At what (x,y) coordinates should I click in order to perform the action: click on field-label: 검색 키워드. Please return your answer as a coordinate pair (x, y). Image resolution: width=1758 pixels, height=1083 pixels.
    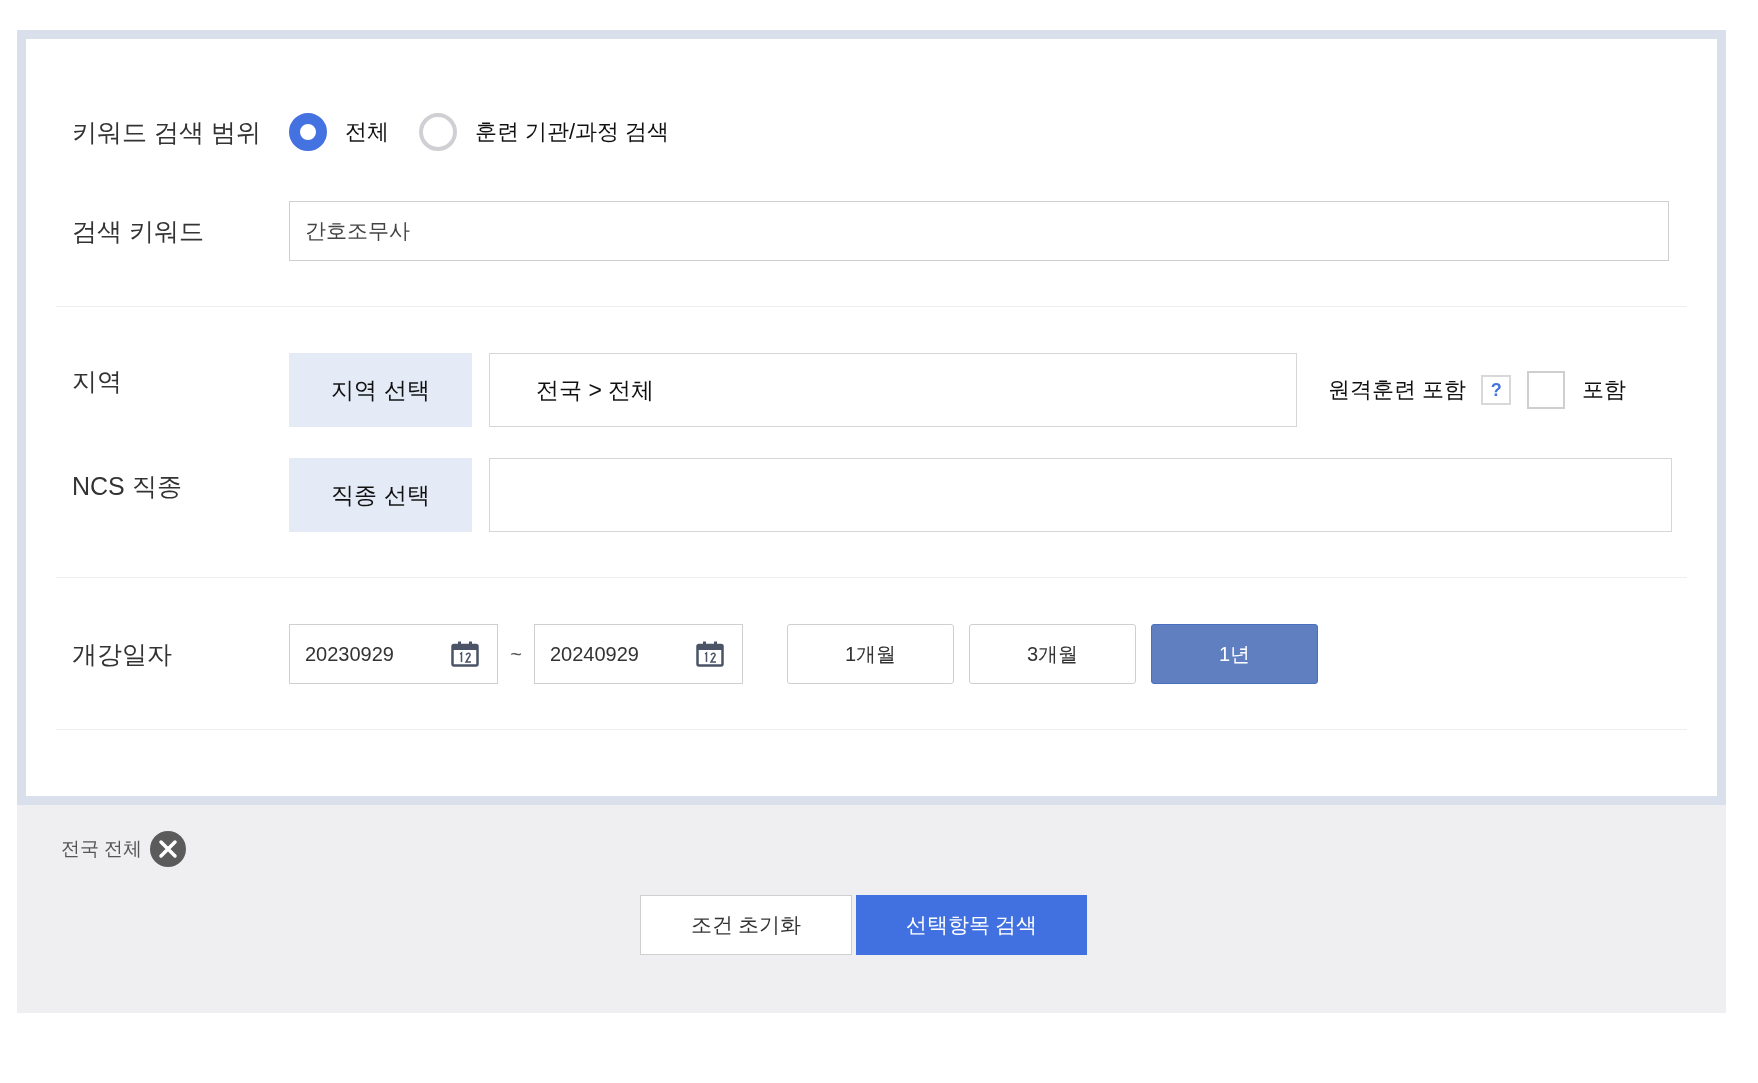
    Looking at the image, I should click on (138, 231).